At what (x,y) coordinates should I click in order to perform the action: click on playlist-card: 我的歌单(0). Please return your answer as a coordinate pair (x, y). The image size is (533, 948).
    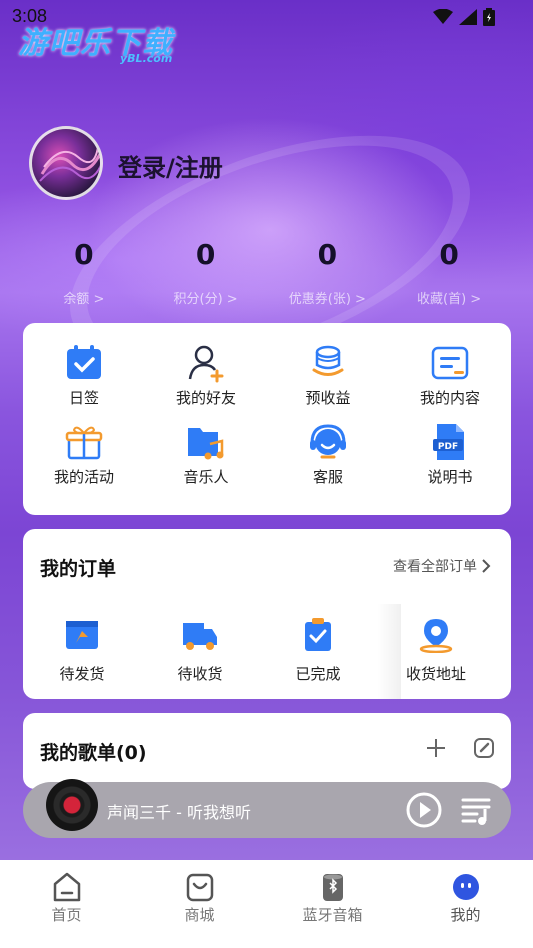
    Looking at the image, I should click on (267, 751).